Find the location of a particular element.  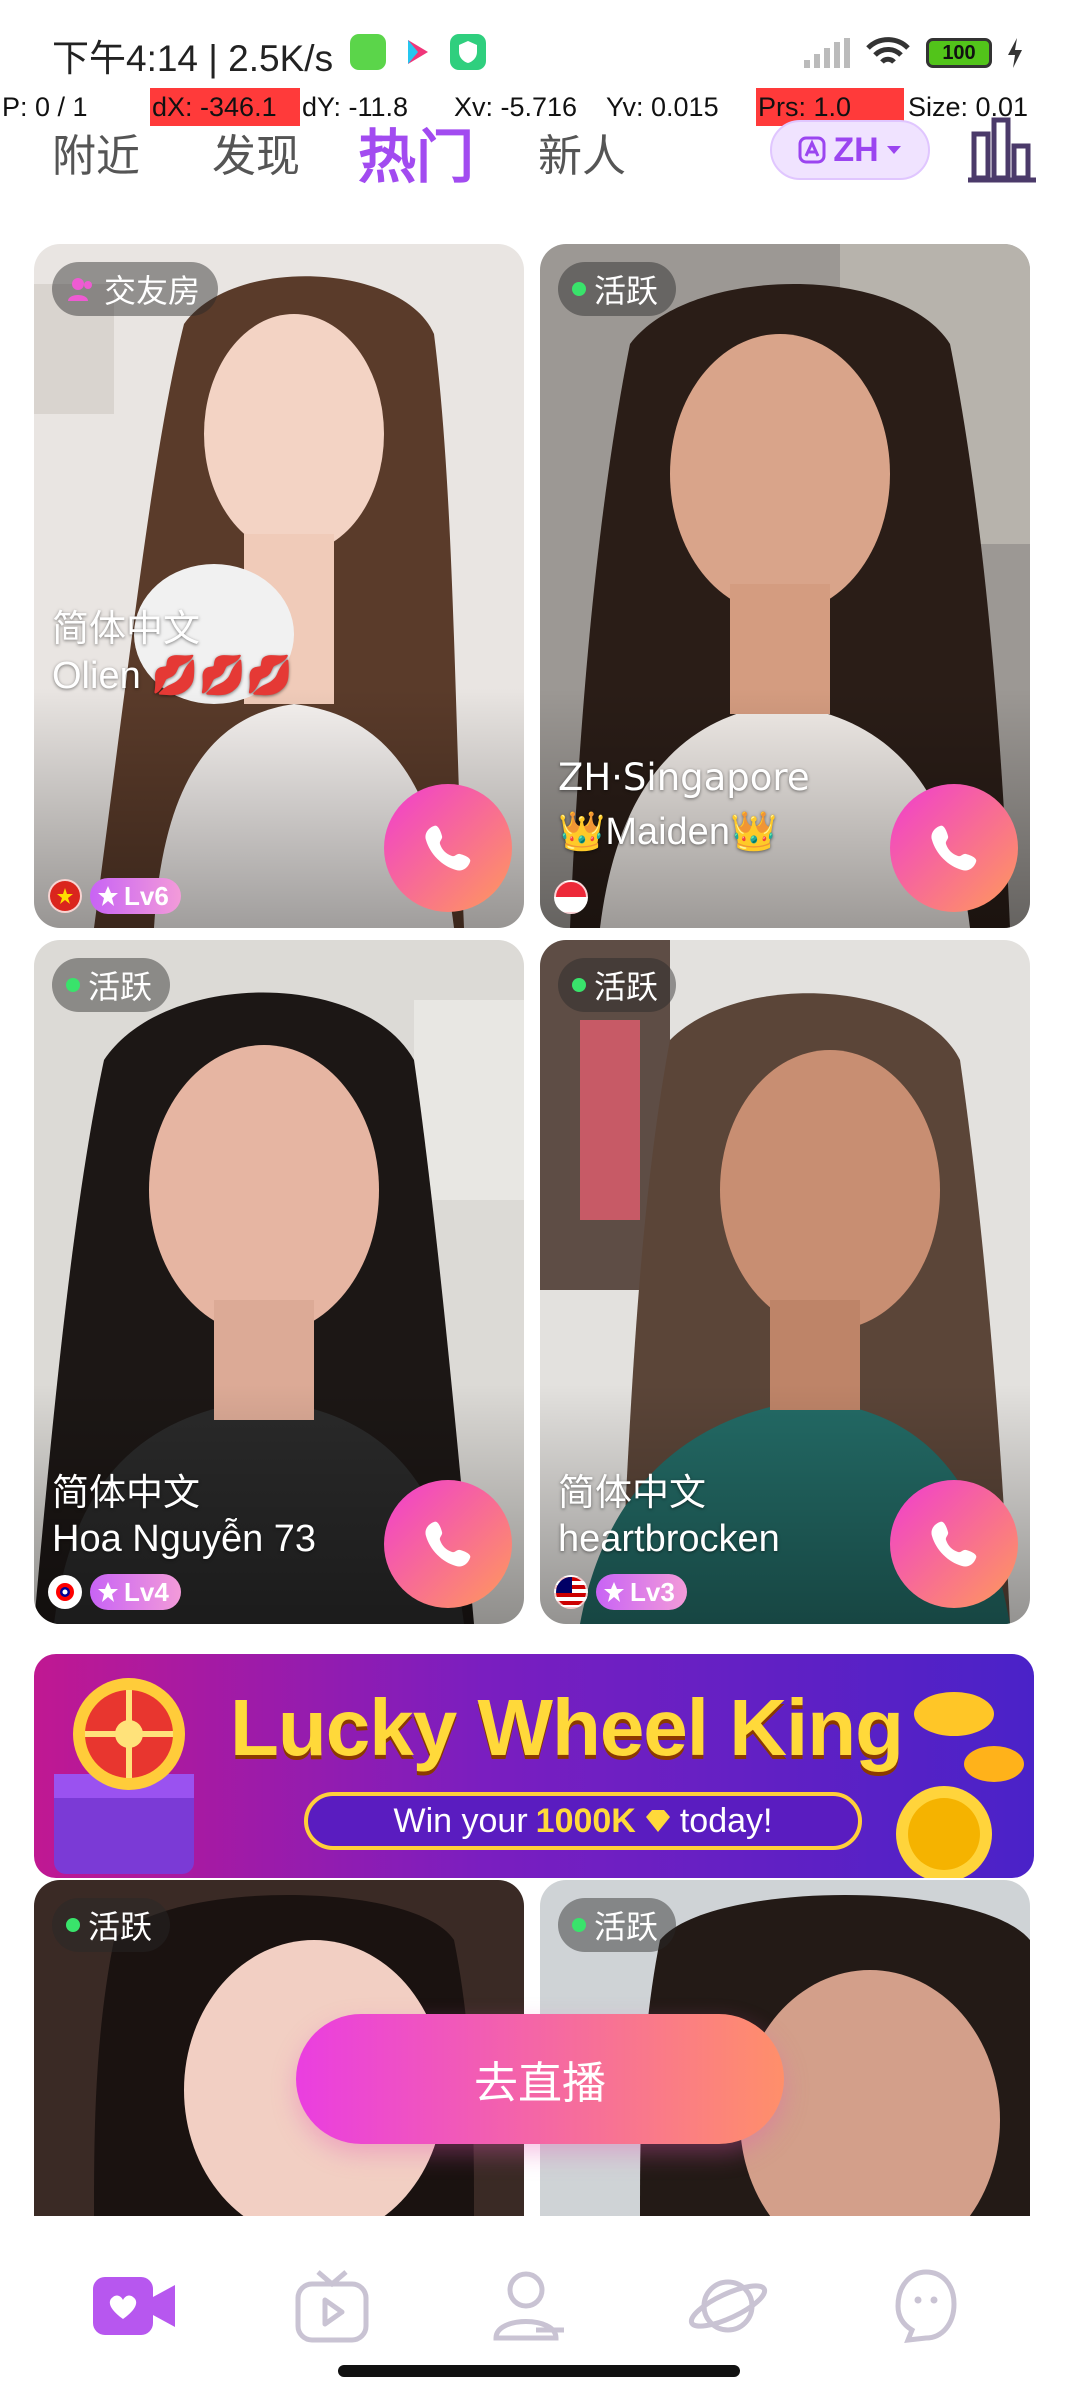

tab-nearby: 附近 is located at coordinates (96, 152).